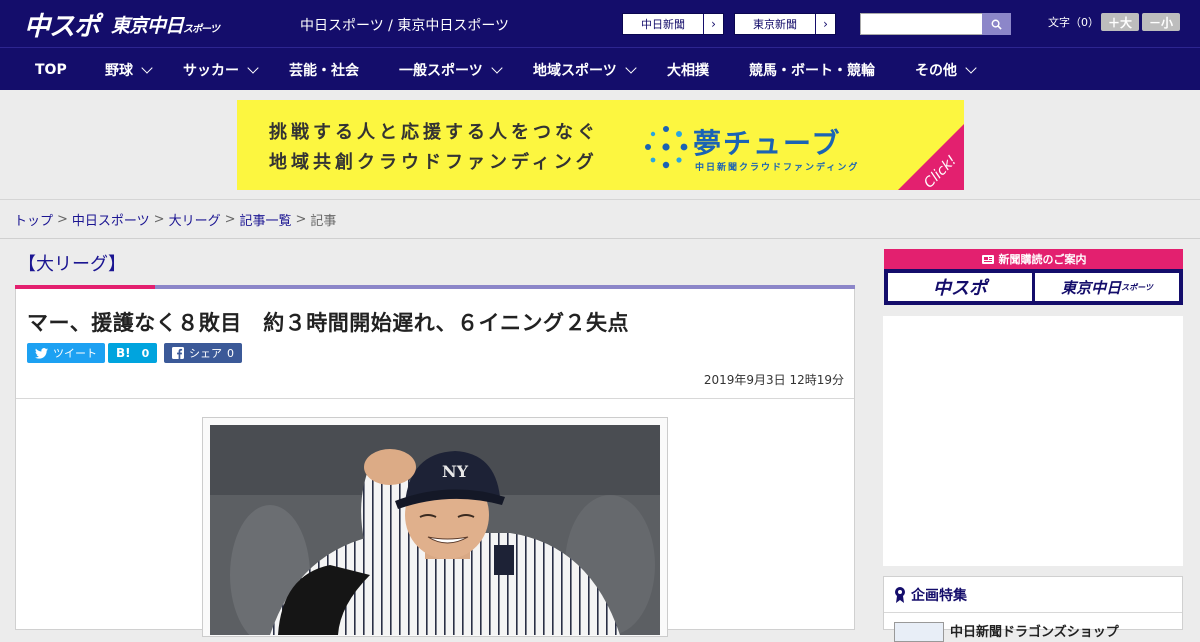  I want to click on nav-item-label: TOP, so click(51, 69).